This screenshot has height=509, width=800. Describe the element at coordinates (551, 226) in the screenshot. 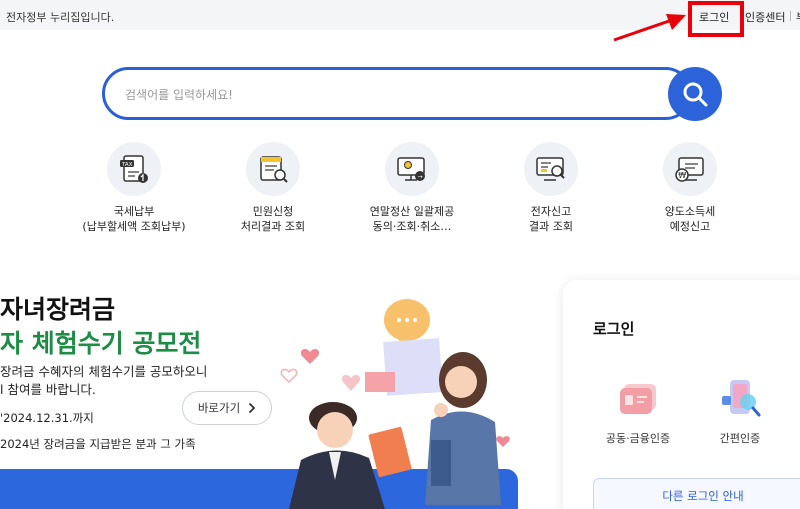

I see `quick-menu-sublabel: 결과 조회` at that location.